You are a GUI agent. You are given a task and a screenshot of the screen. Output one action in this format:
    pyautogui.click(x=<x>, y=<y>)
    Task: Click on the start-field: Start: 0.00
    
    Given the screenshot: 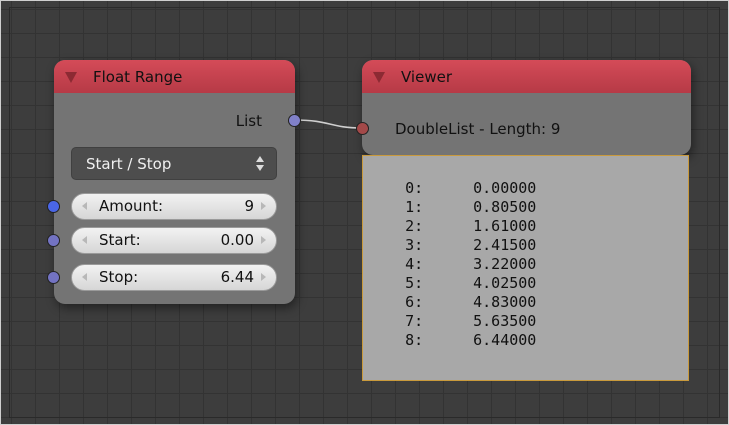 What is the action you would take?
    pyautogui.click(x=174, y=240)
    